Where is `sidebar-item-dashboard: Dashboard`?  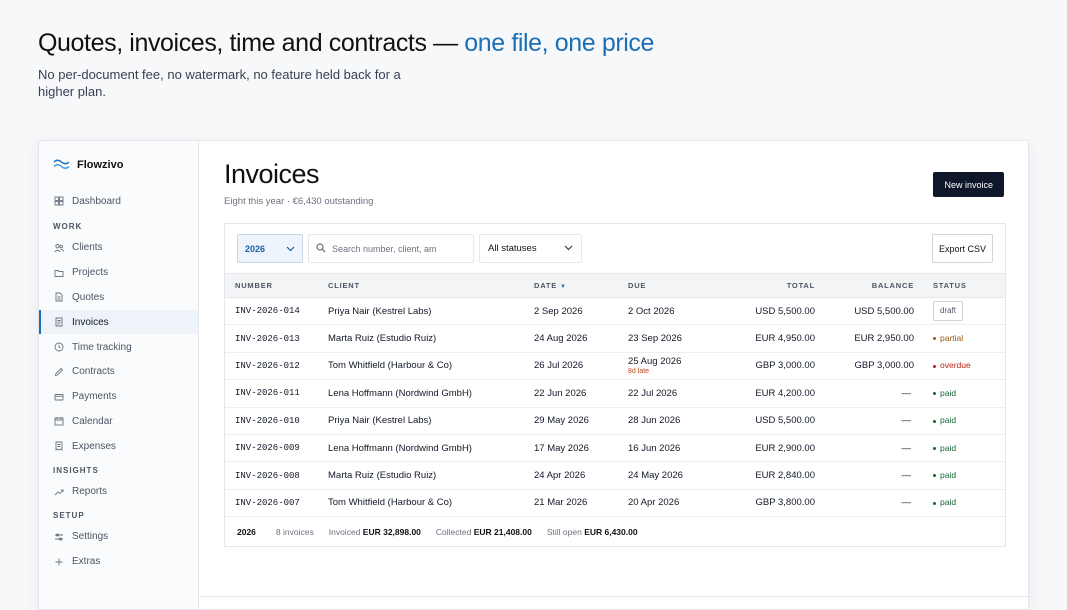 sidebar-item-dashboard: Dashboard is located at coordinates (118, 201).